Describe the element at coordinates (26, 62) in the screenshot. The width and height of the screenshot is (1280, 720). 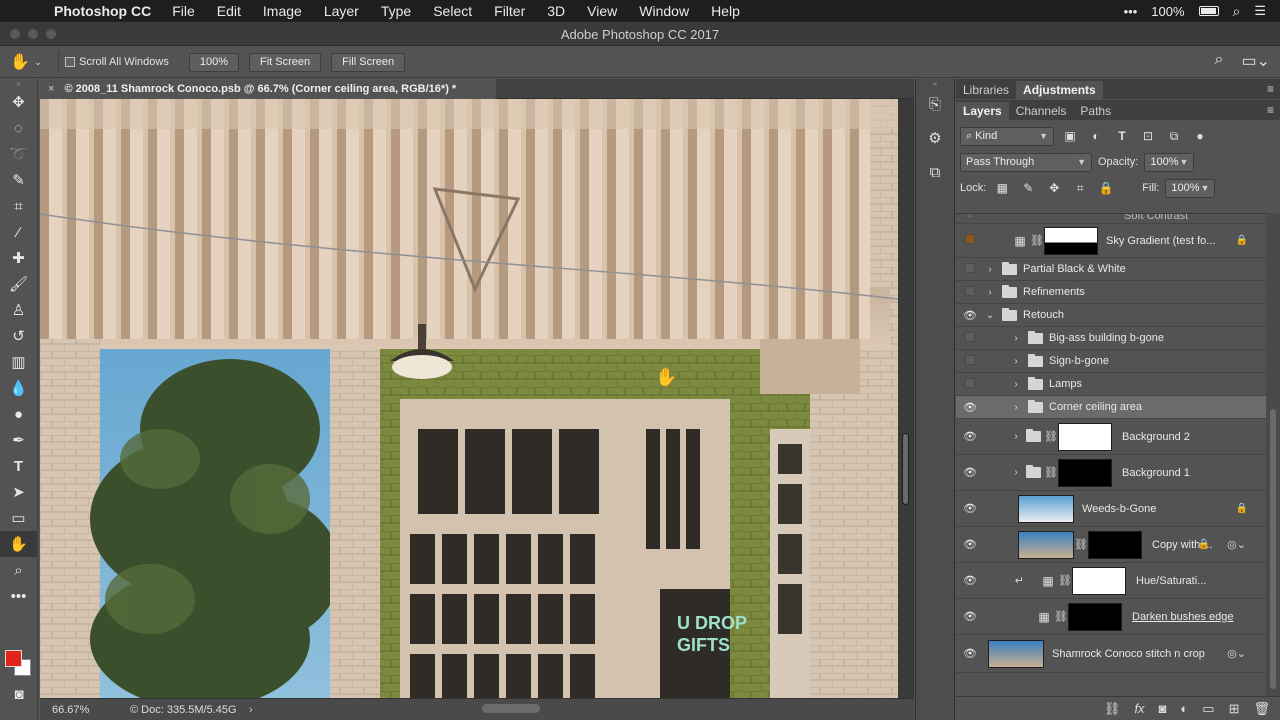
I see `tool-preset-picker: ✋ ⌄` at that location.